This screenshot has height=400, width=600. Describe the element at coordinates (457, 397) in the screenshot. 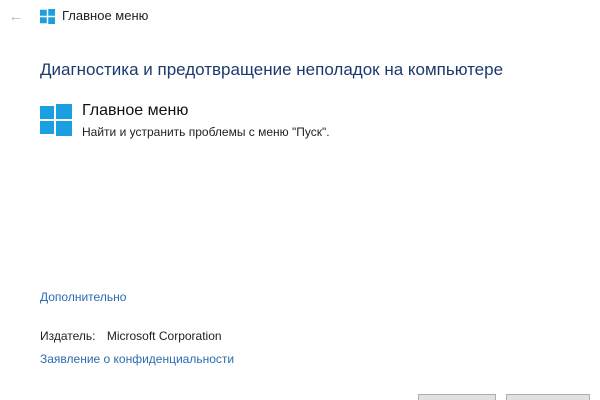

I see `next-button` at that location.